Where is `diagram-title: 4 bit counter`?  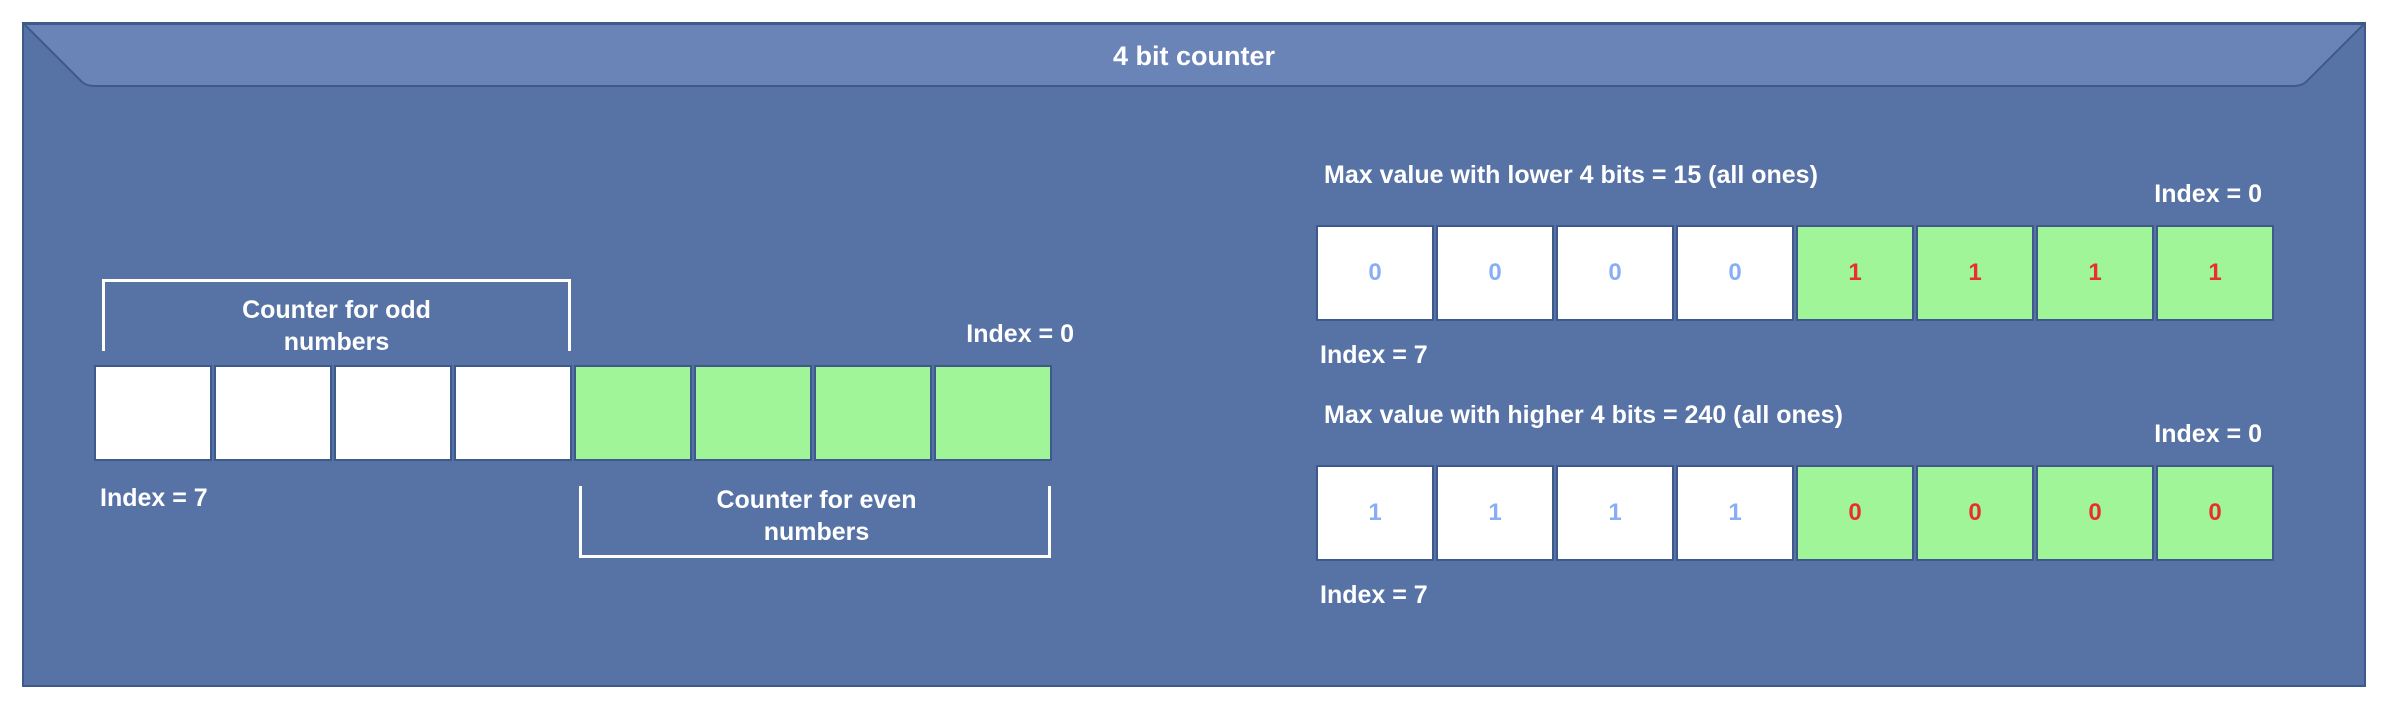 diagram-title: 4 bit counter is located at coordinates (1193, 56).